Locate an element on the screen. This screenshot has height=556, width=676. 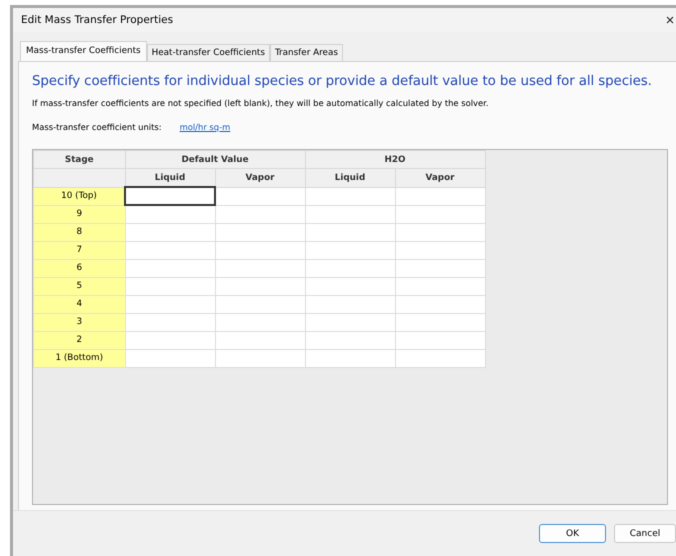
stage-cell: 7 is located at coordinates (79, 250).